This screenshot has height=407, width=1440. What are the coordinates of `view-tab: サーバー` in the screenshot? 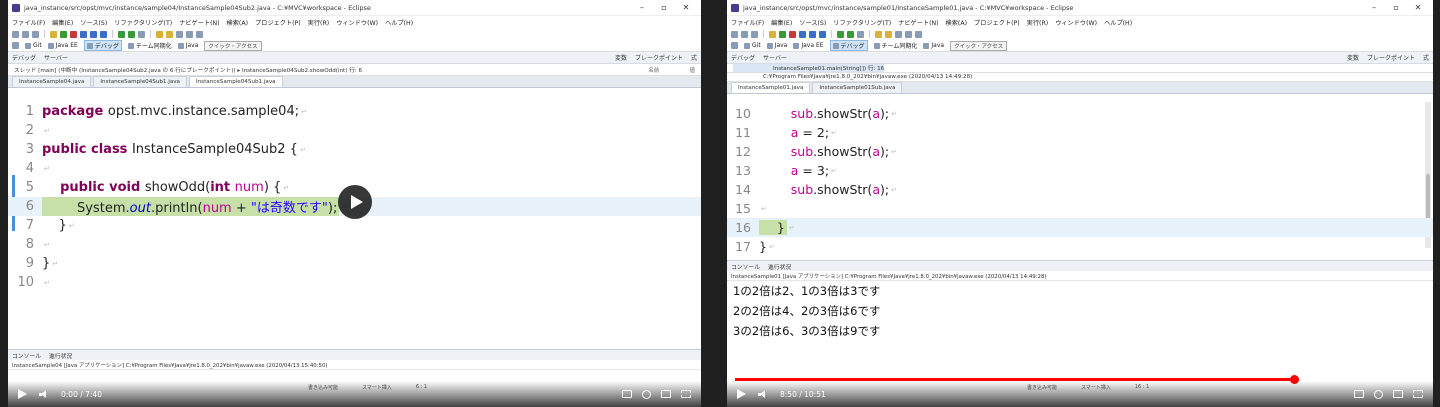 It's located at (775, 57).